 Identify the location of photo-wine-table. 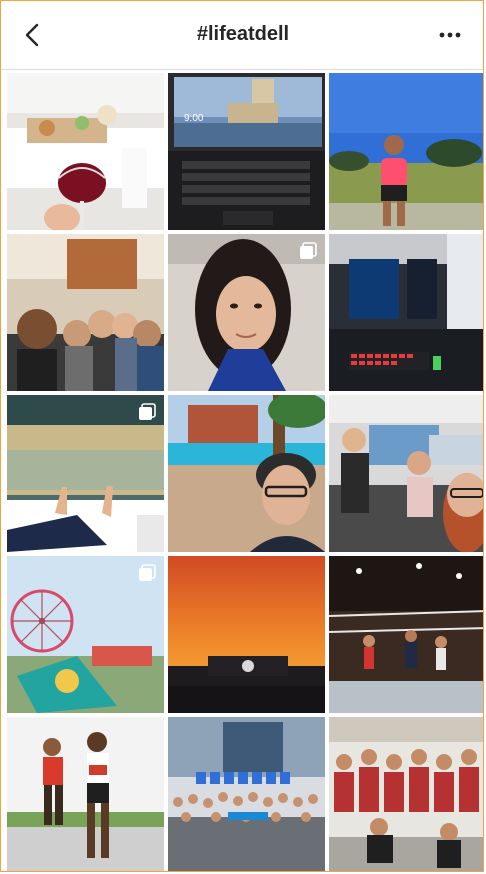
(85, 151).